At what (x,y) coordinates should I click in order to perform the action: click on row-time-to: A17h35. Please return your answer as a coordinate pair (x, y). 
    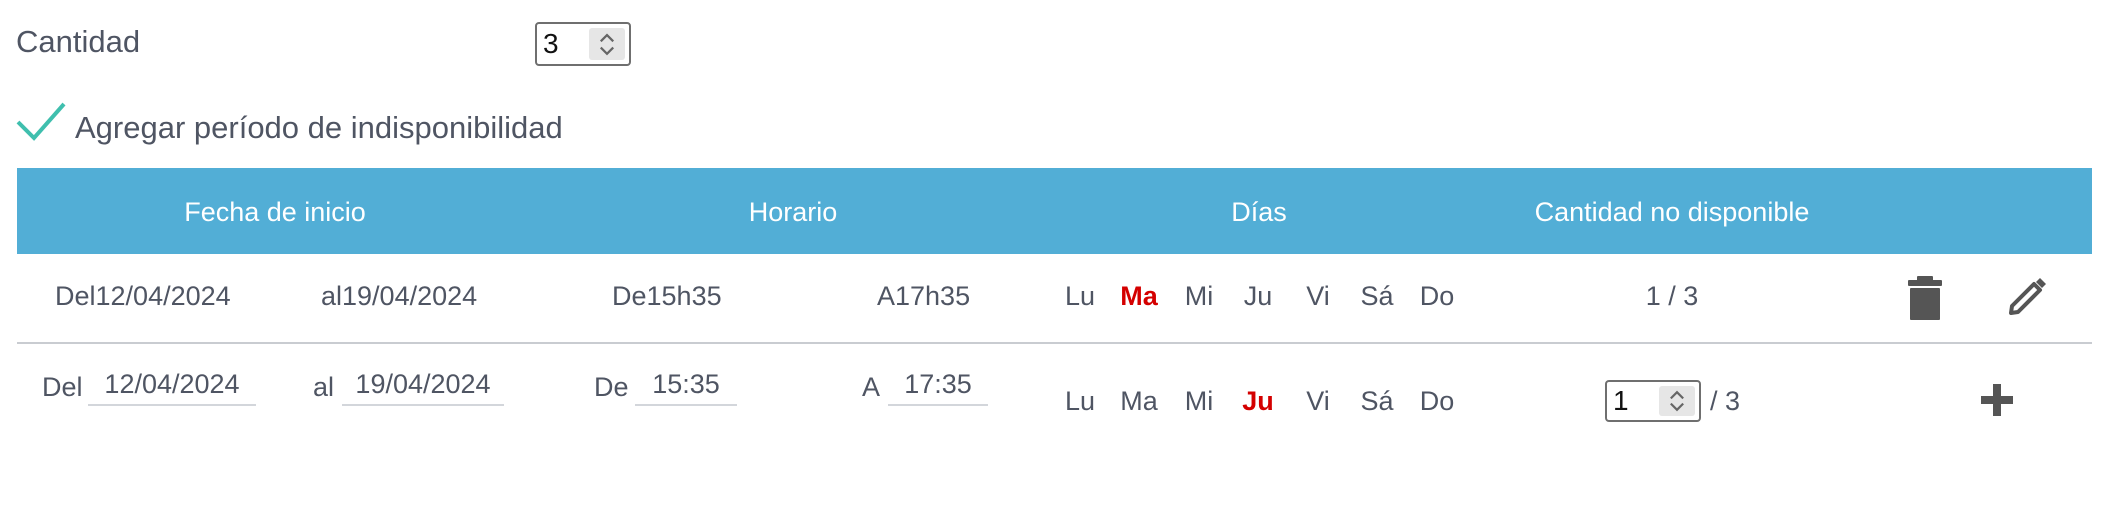
    Looking at the image, I should click on (924, 296).